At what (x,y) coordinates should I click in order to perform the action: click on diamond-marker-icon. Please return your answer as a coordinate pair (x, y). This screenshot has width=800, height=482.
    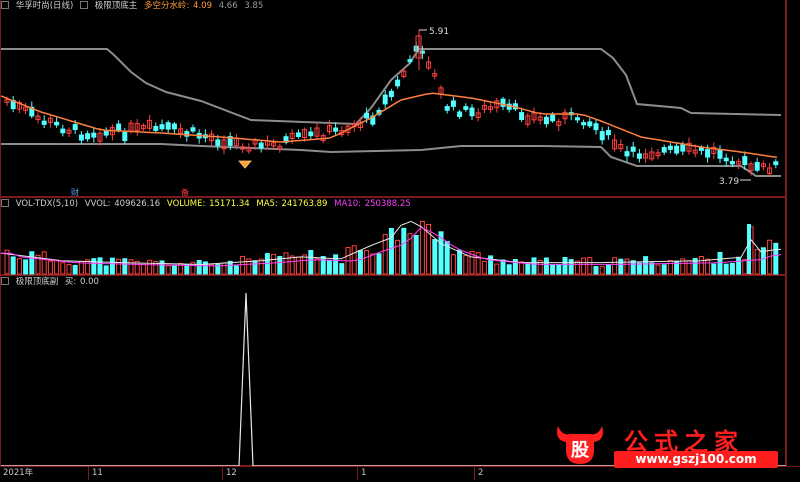
    Looking at the image, I should click on (245, 164).